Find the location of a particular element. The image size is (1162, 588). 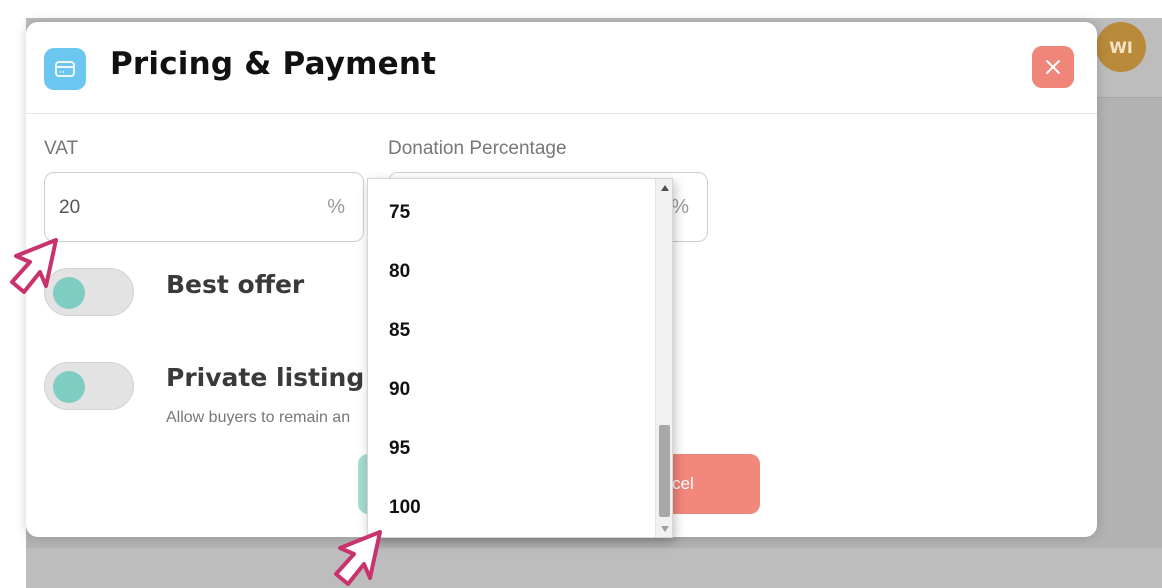

option-80: 80 is located at coordinates (399, 272).